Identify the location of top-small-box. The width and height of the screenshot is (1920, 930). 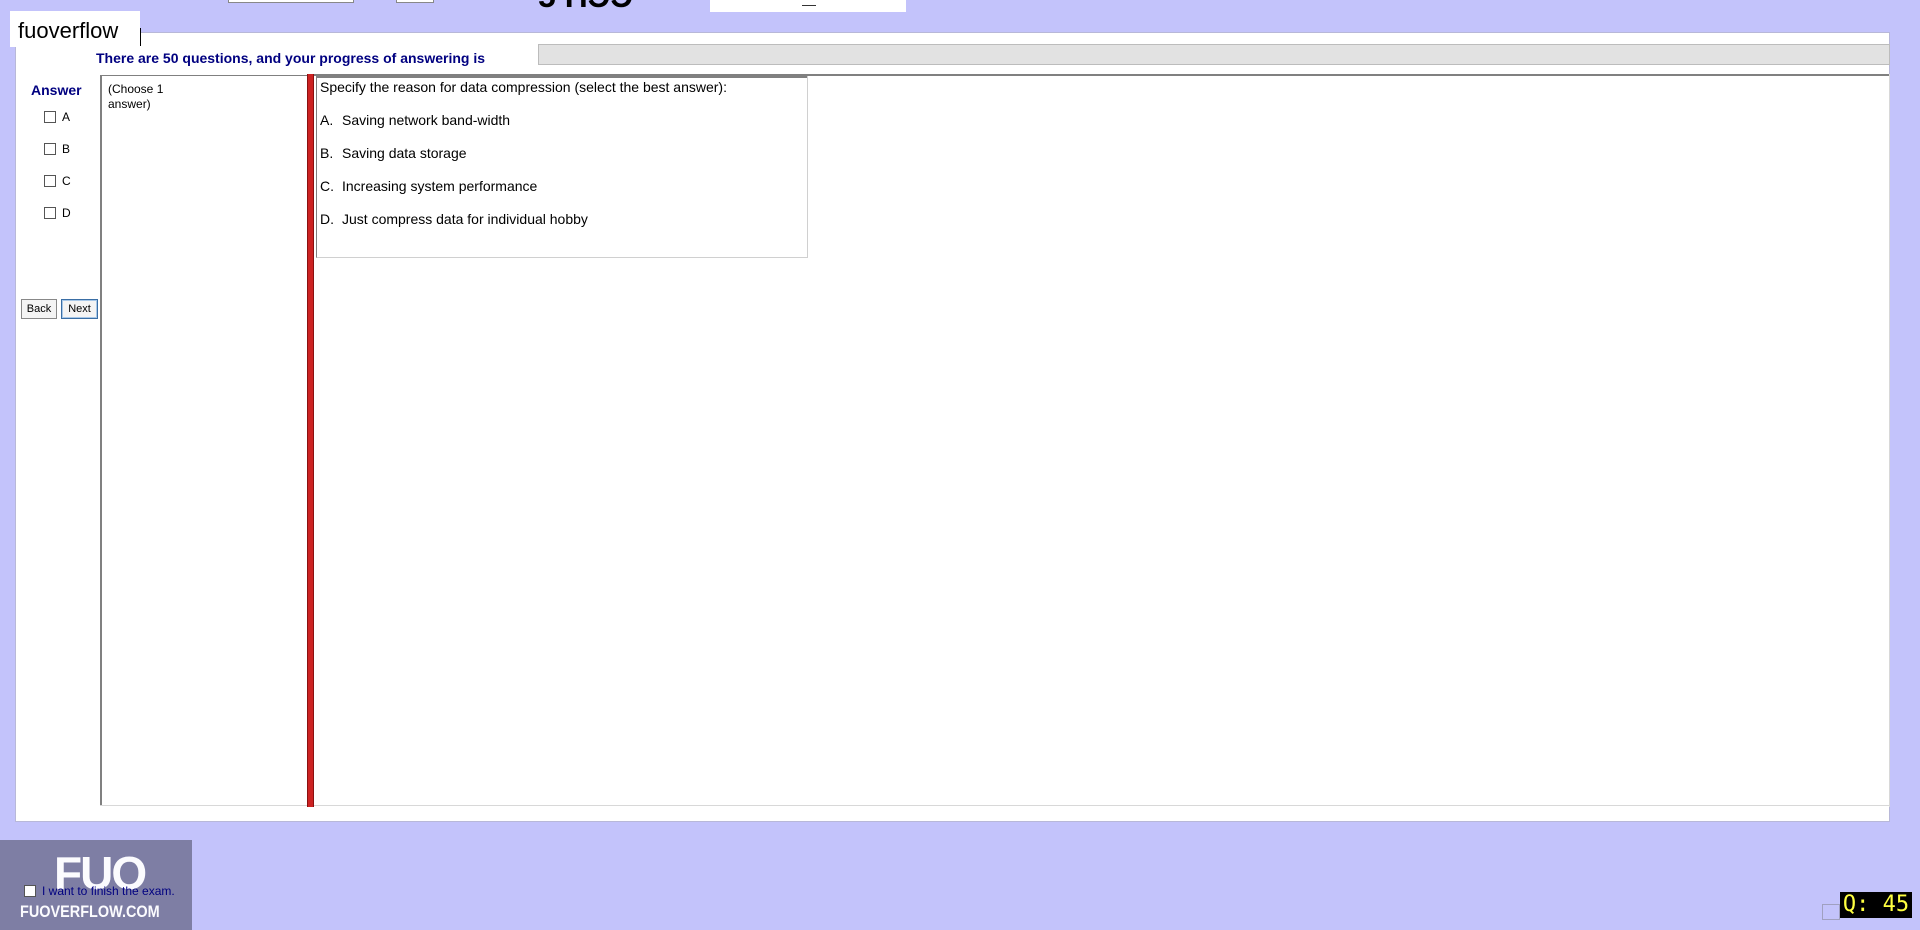
(415, 1).